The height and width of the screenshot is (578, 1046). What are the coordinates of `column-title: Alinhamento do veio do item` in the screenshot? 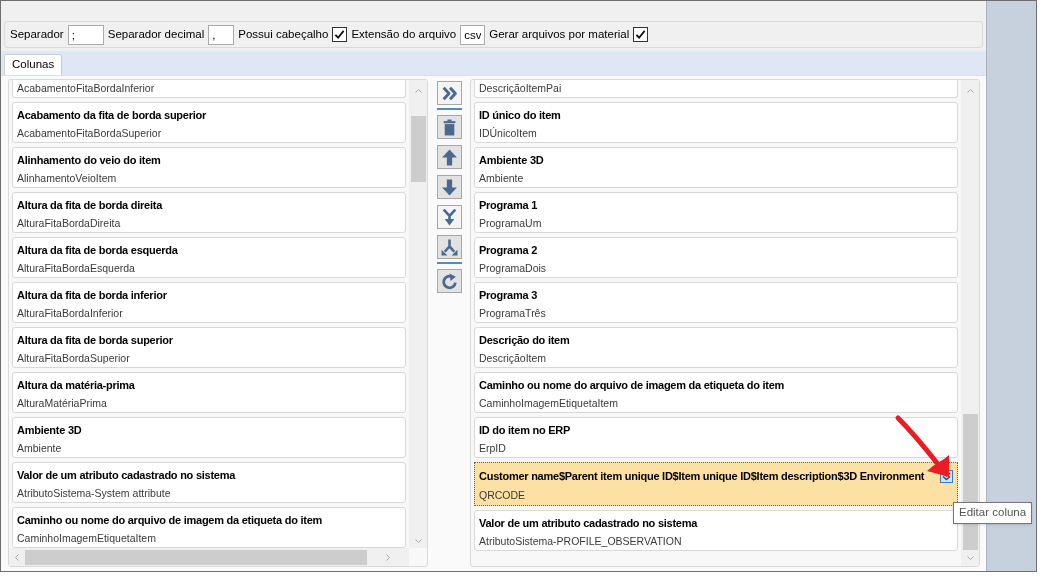 It's located at (89, 160).